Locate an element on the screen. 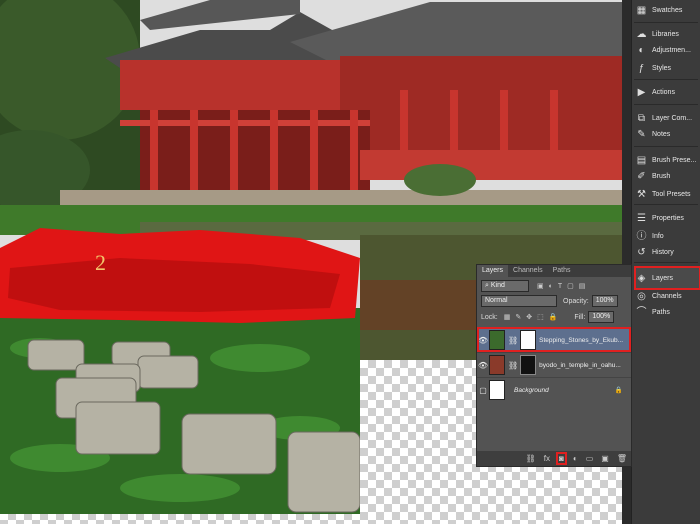 The image size is (700, 524). play-icon: ▶ is located at coordinates (641, 92).